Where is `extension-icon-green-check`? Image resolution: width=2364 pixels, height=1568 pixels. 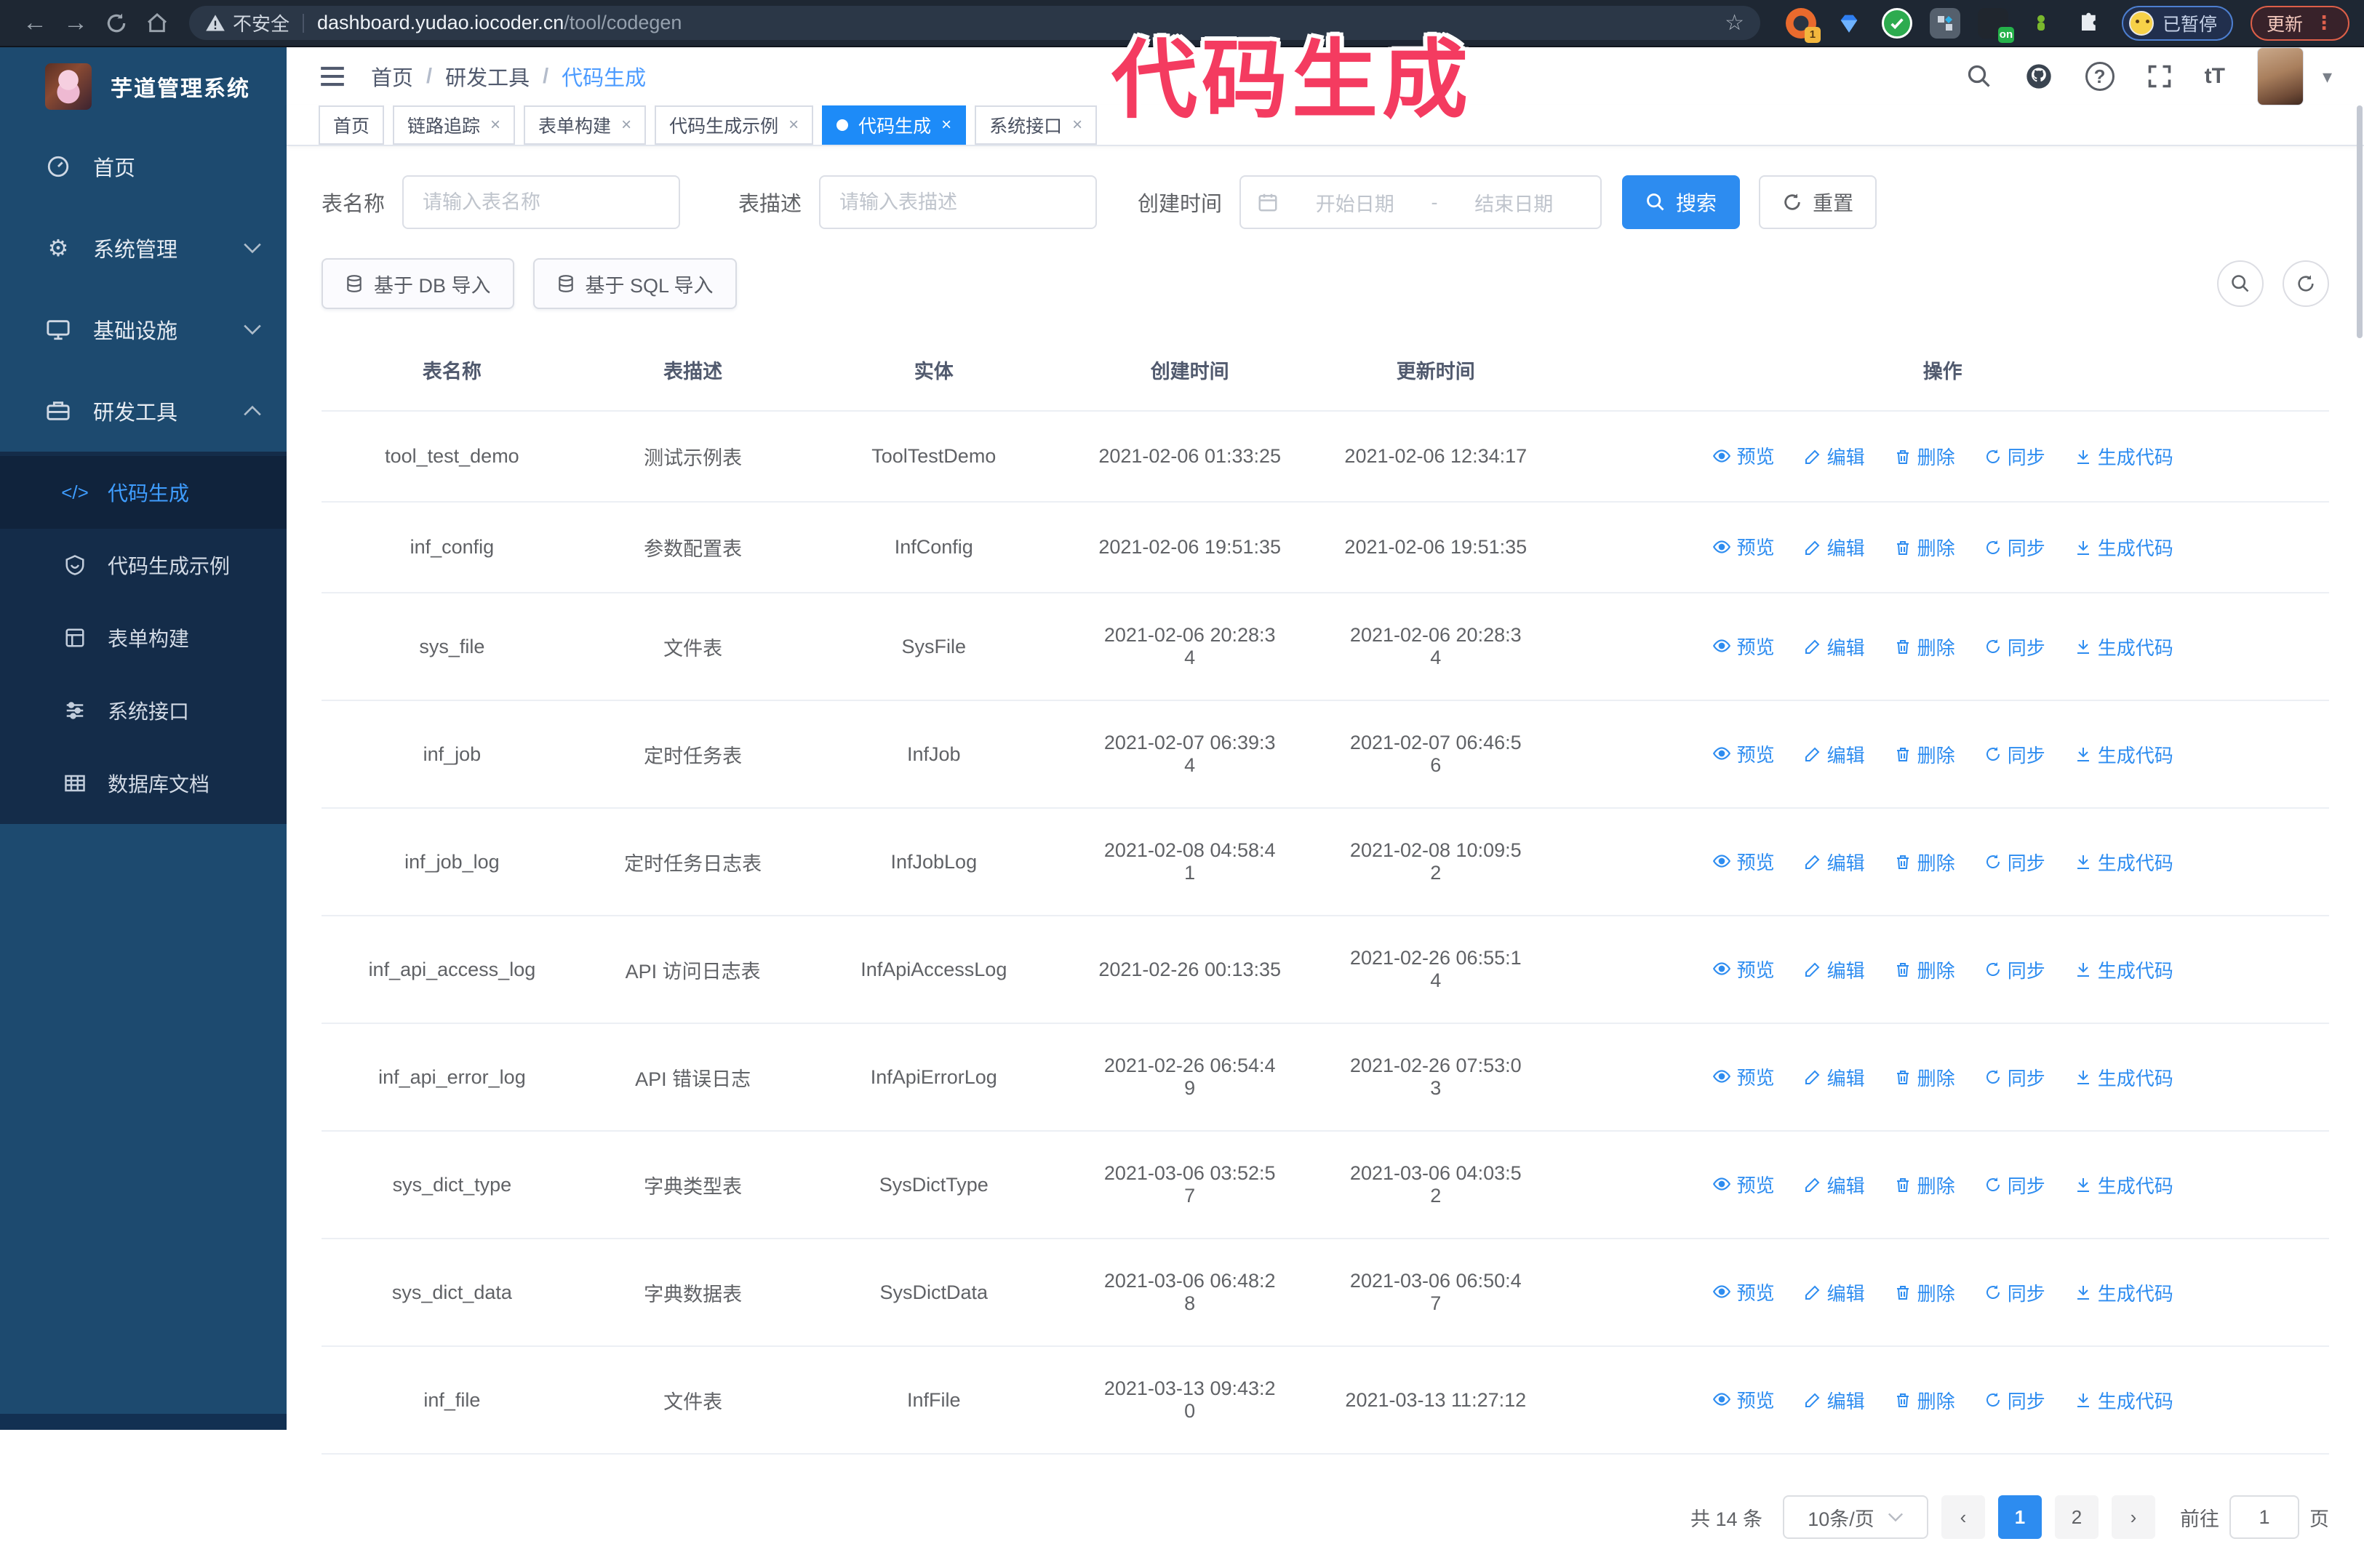 extension-icon-green-check is located at coordinates (1896, 23).